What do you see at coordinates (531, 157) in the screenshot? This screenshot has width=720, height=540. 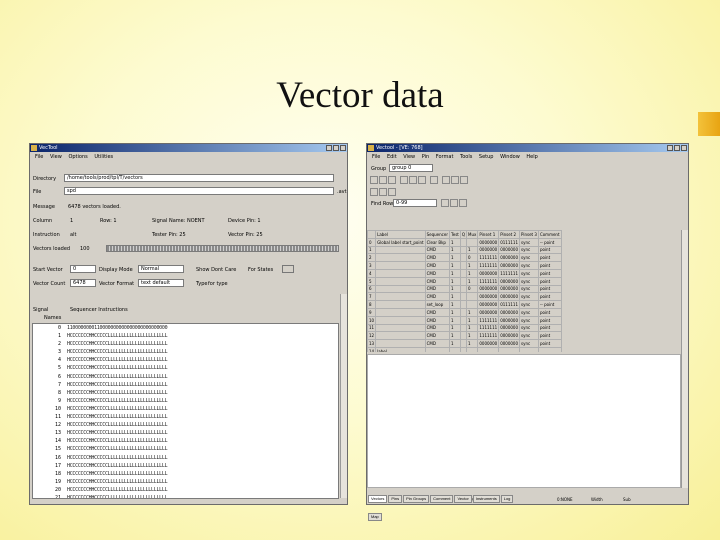 I see `menu-help: Help` at bounding box center [531, 157].